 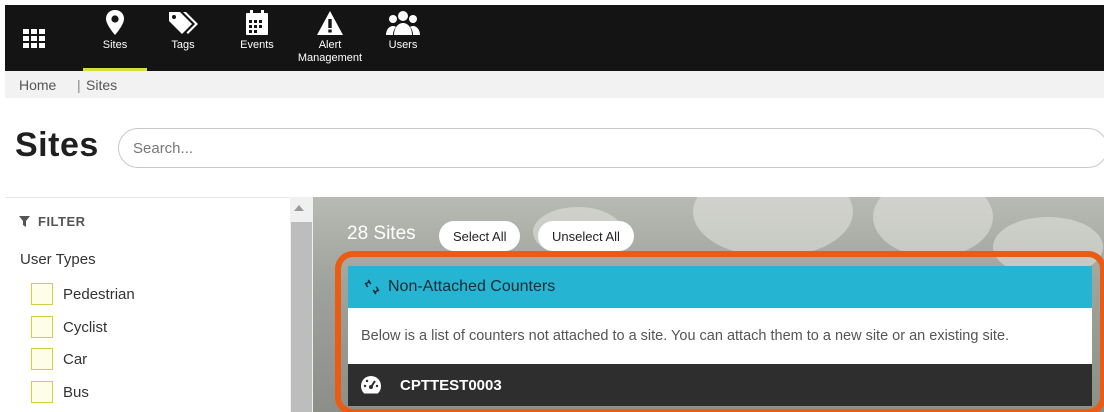 What do you see at coordinates (37, 85) in the screenshot?
I see `breadcrumb-home: Home` at bounding box center [37, 85].